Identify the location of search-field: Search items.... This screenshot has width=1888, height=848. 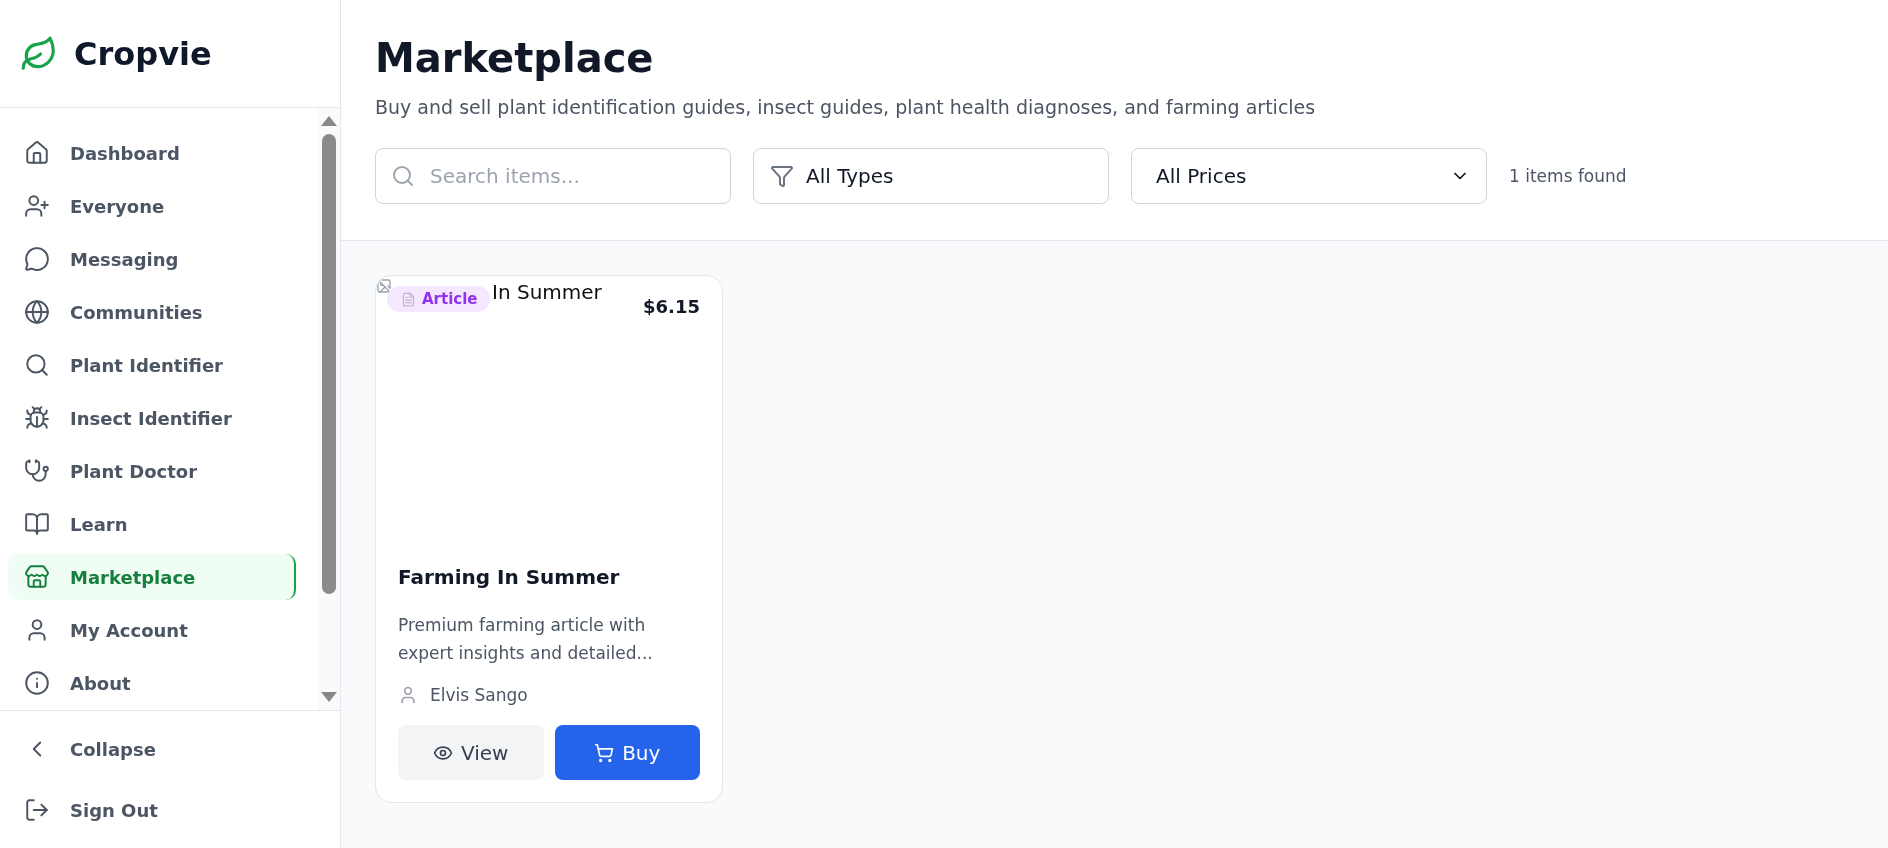
(553, 176).